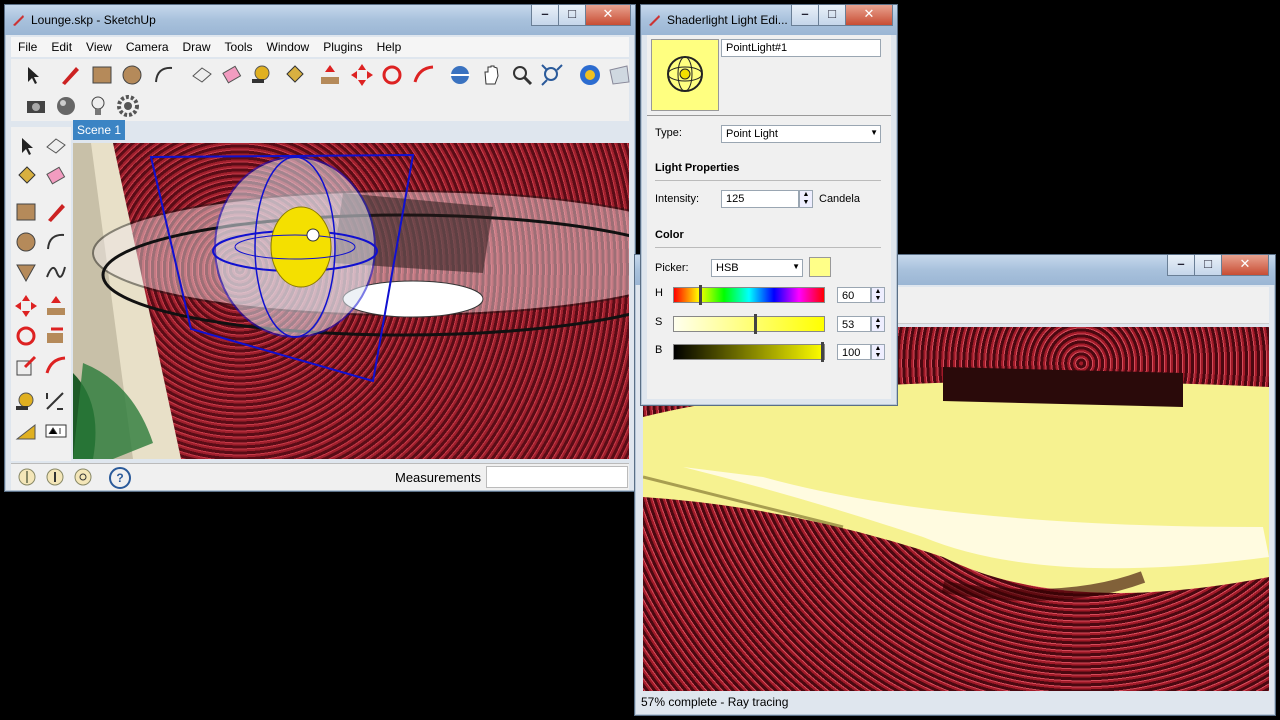 The width and height of the screenshot is (1280, 720). Describe the element at coordinates (27, 477) in the screenshot. I see `geolocation-icon` at that location.